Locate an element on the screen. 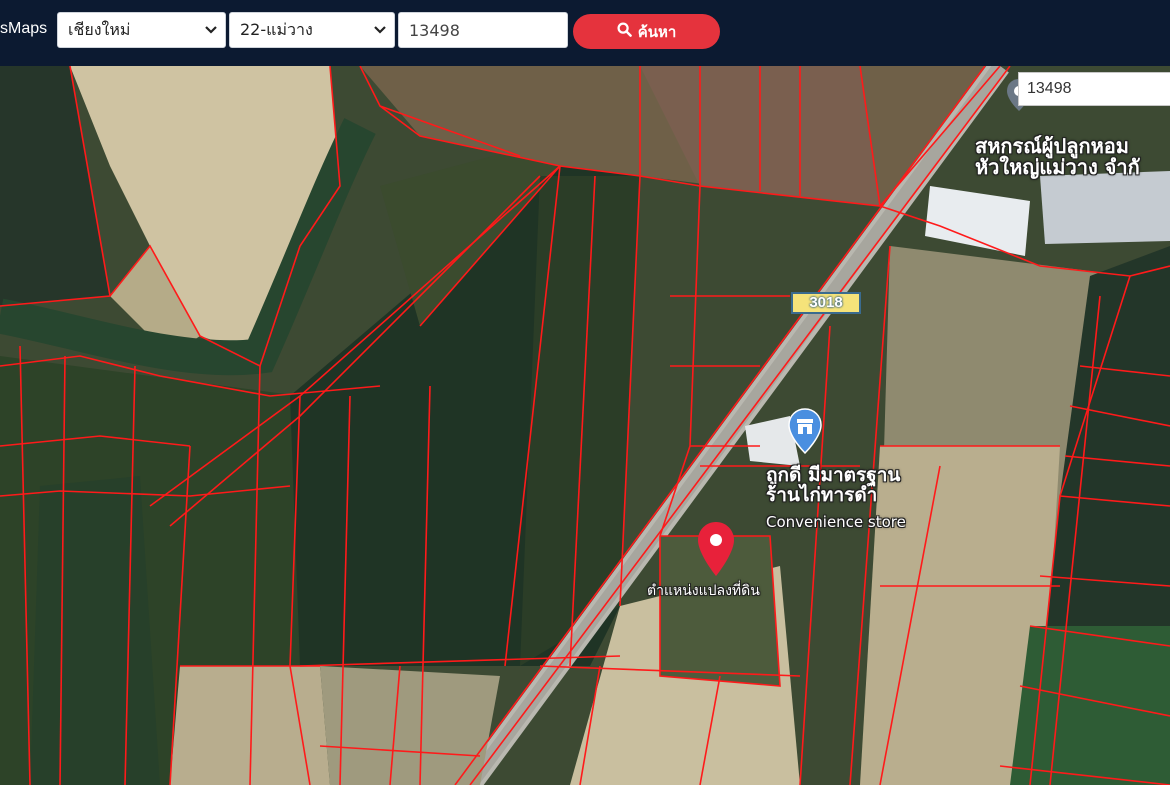 The image size is (1170, 785). coop-label-text: สหกรณ์ผู้ปลูกหอม หัวใหญ่แม่วาง จำกั is located at coordinates (1057, 156).